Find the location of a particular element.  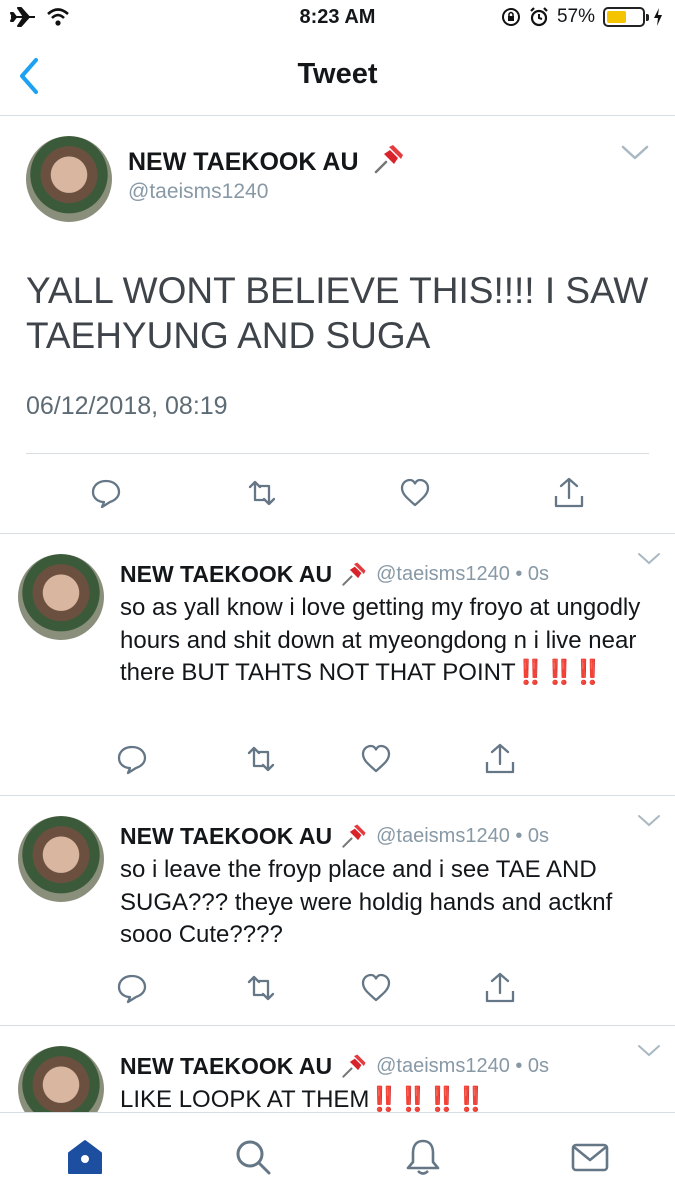

double-exclamation-emoji: ‼️‼️‼️ is located at coordinates (559, 672).